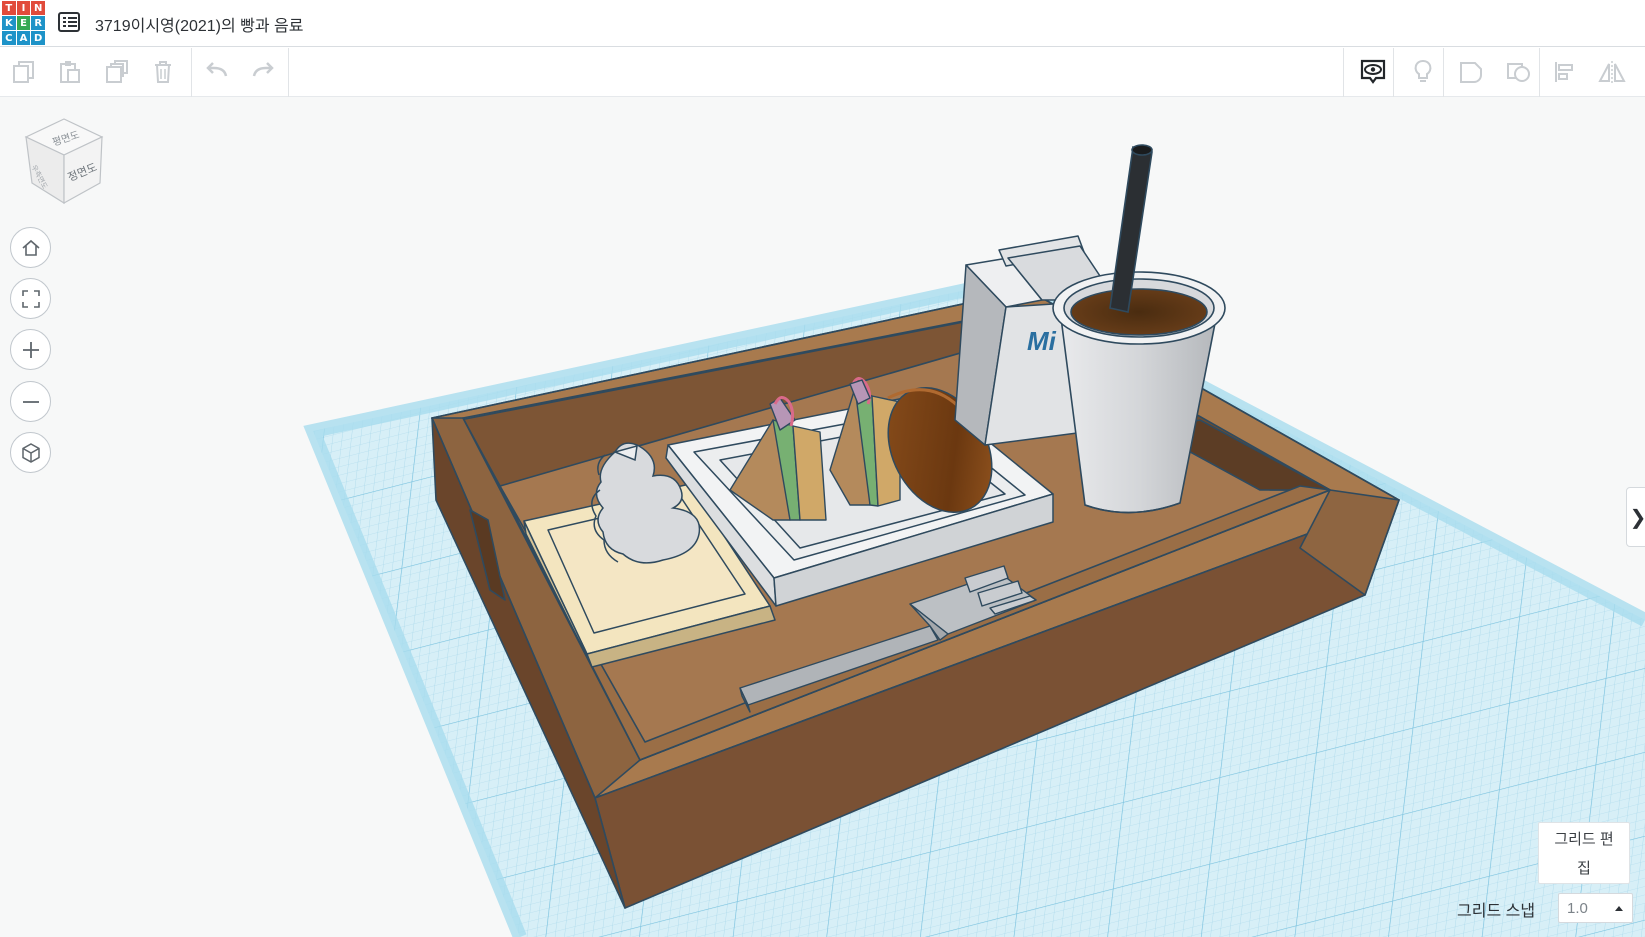  I want to click on paste-icon, so click(70, 72).